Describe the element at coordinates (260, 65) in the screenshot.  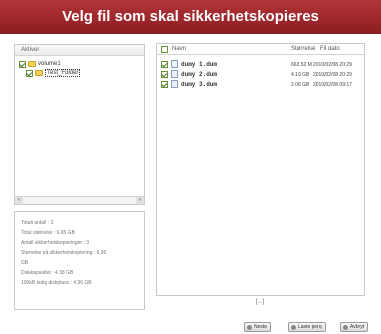
I see `table-row: dumy 1.dum 663.52 M 2010/02/08 20:29` at that location.